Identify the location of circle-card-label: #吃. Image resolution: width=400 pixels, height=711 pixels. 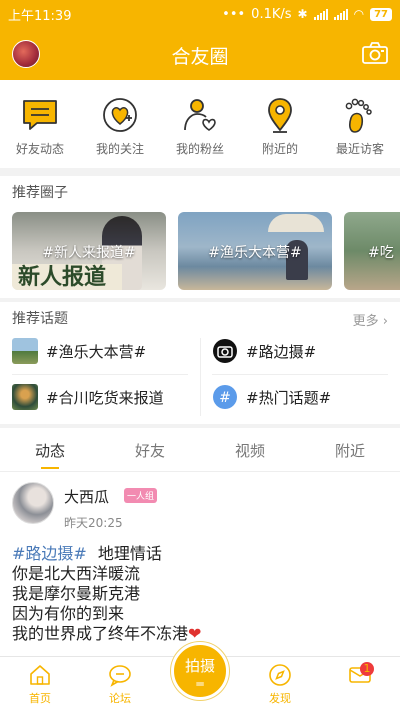
(381, 253).